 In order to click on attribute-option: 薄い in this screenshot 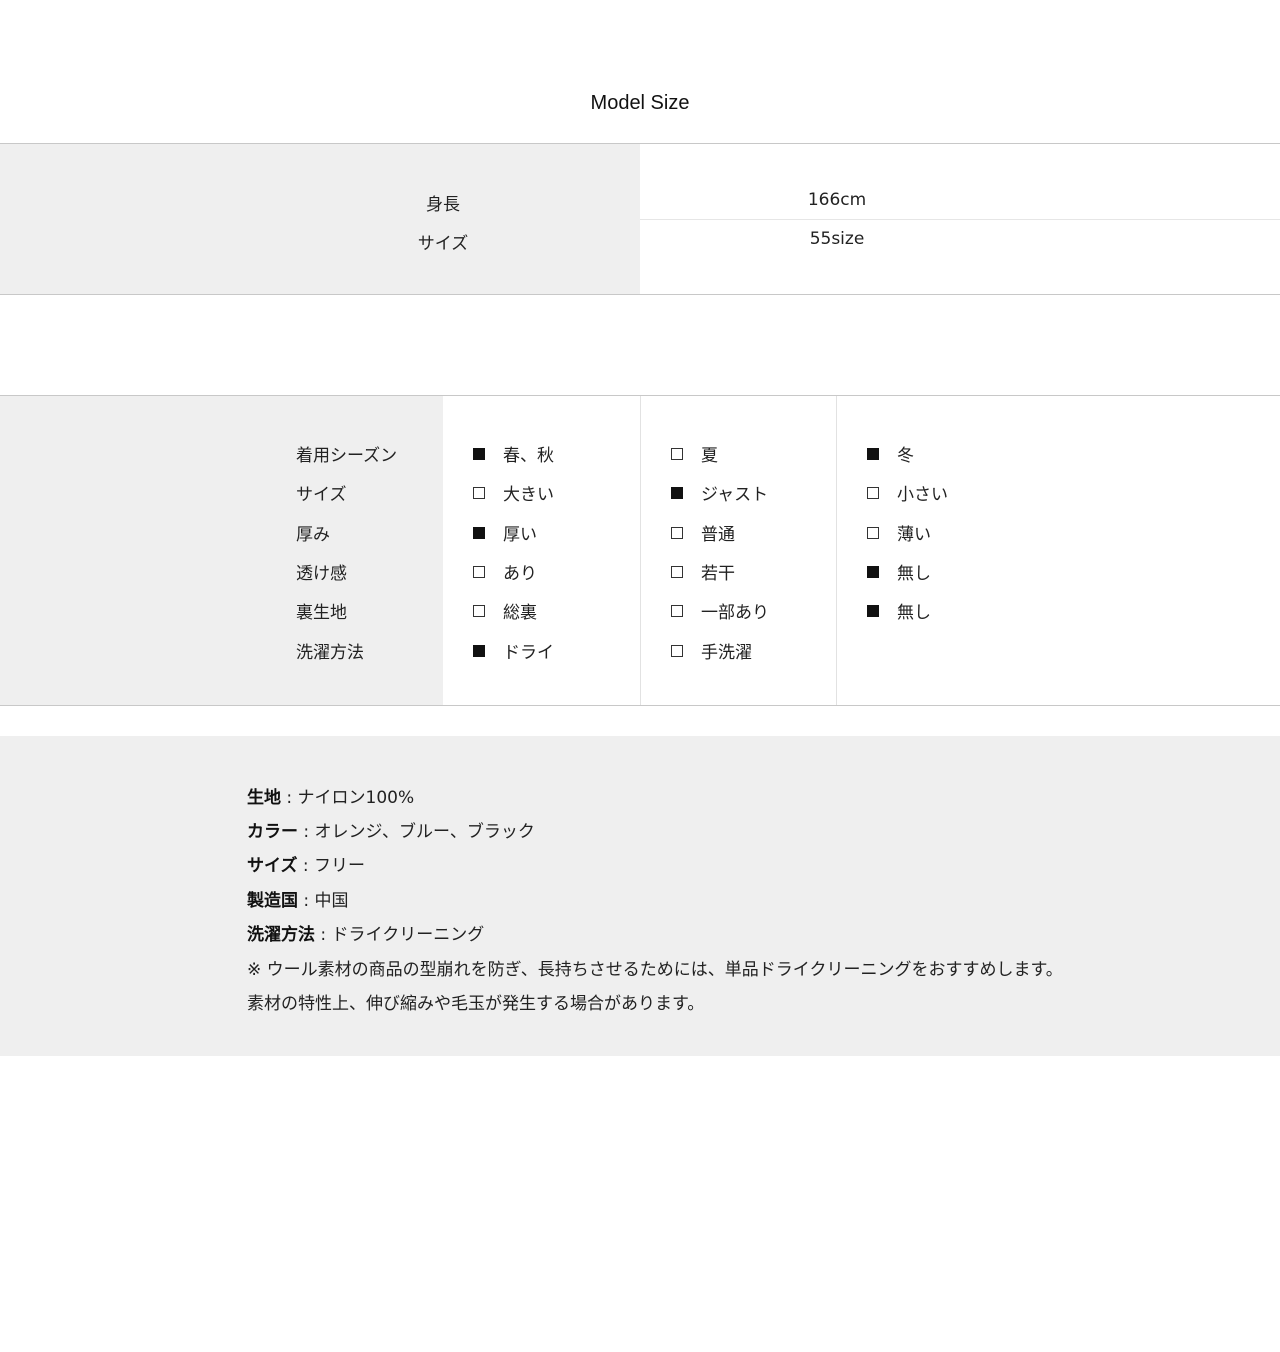, I will do `click(899, 532)`.